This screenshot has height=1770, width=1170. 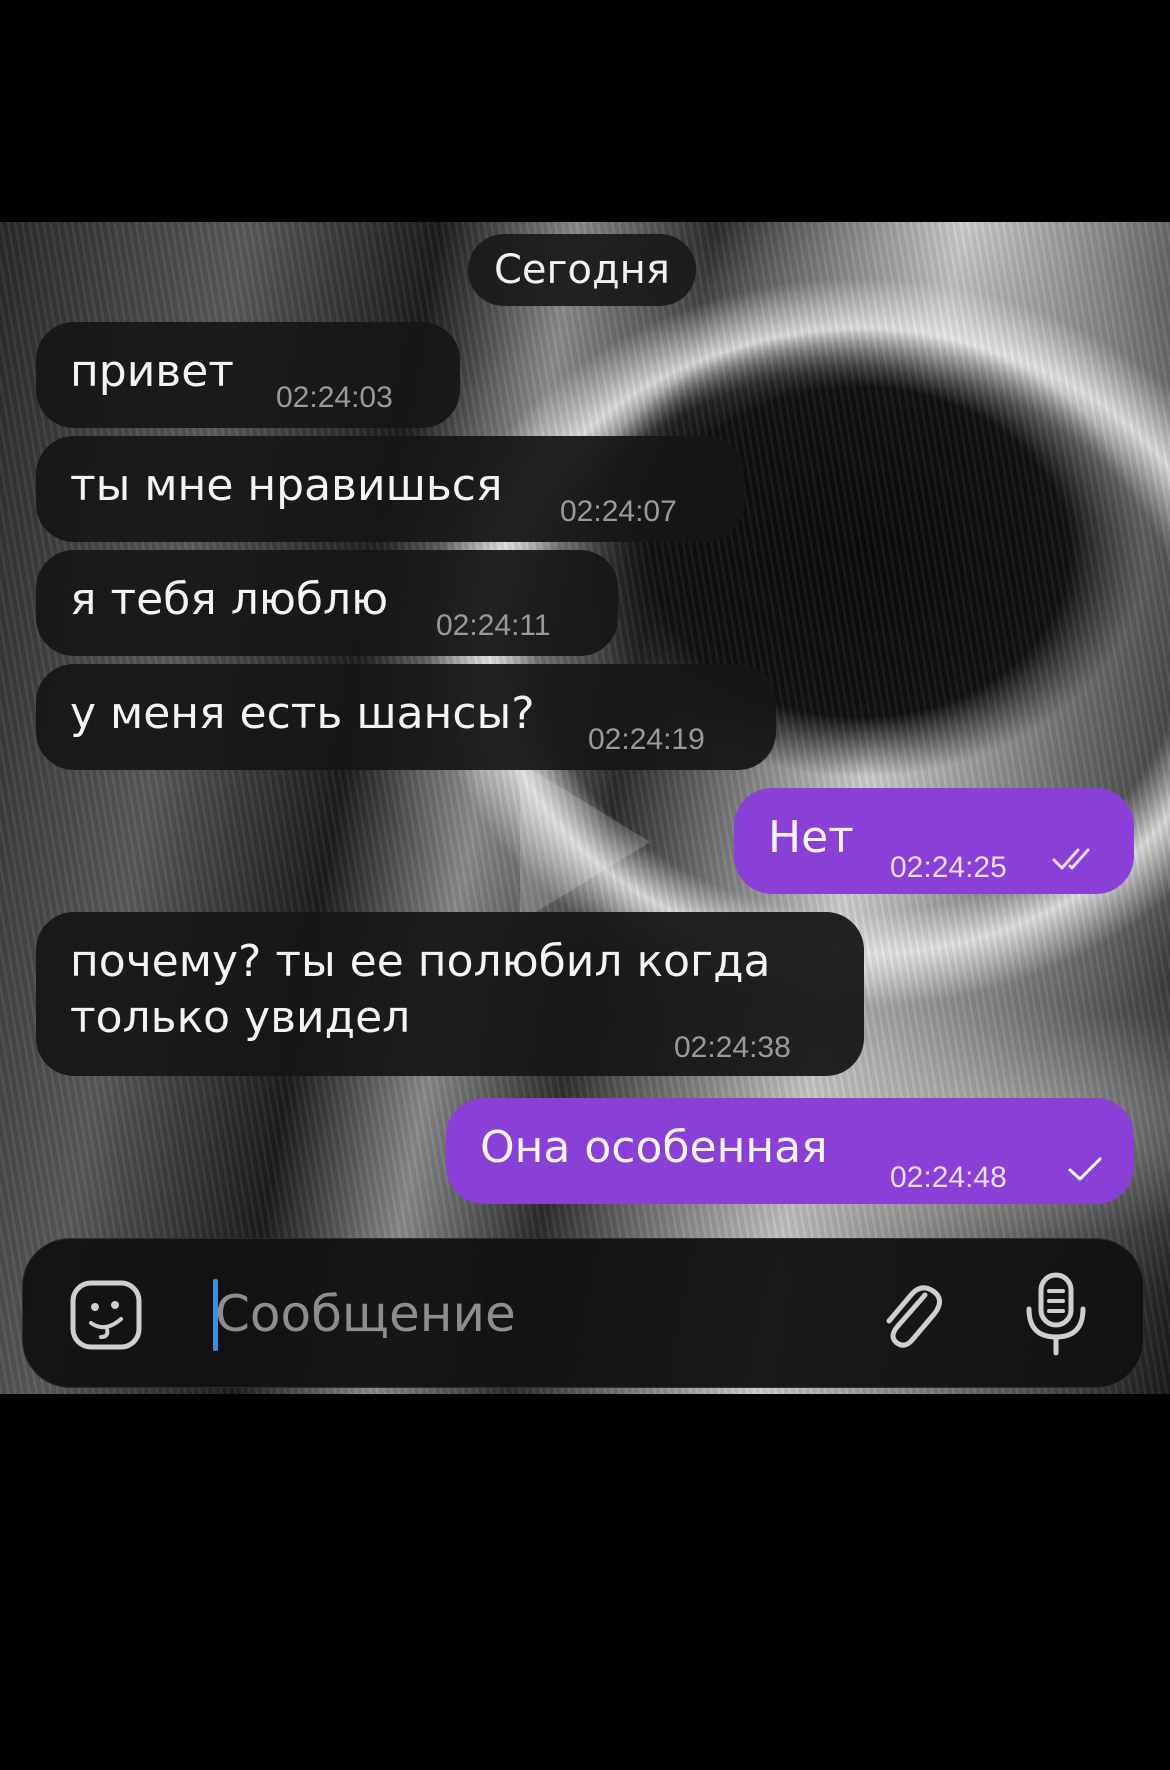 What do you see at coordinates (654, 1147) in the screenshot?
I see `message-text: Она особенная` at bounding box center [654, 1147].